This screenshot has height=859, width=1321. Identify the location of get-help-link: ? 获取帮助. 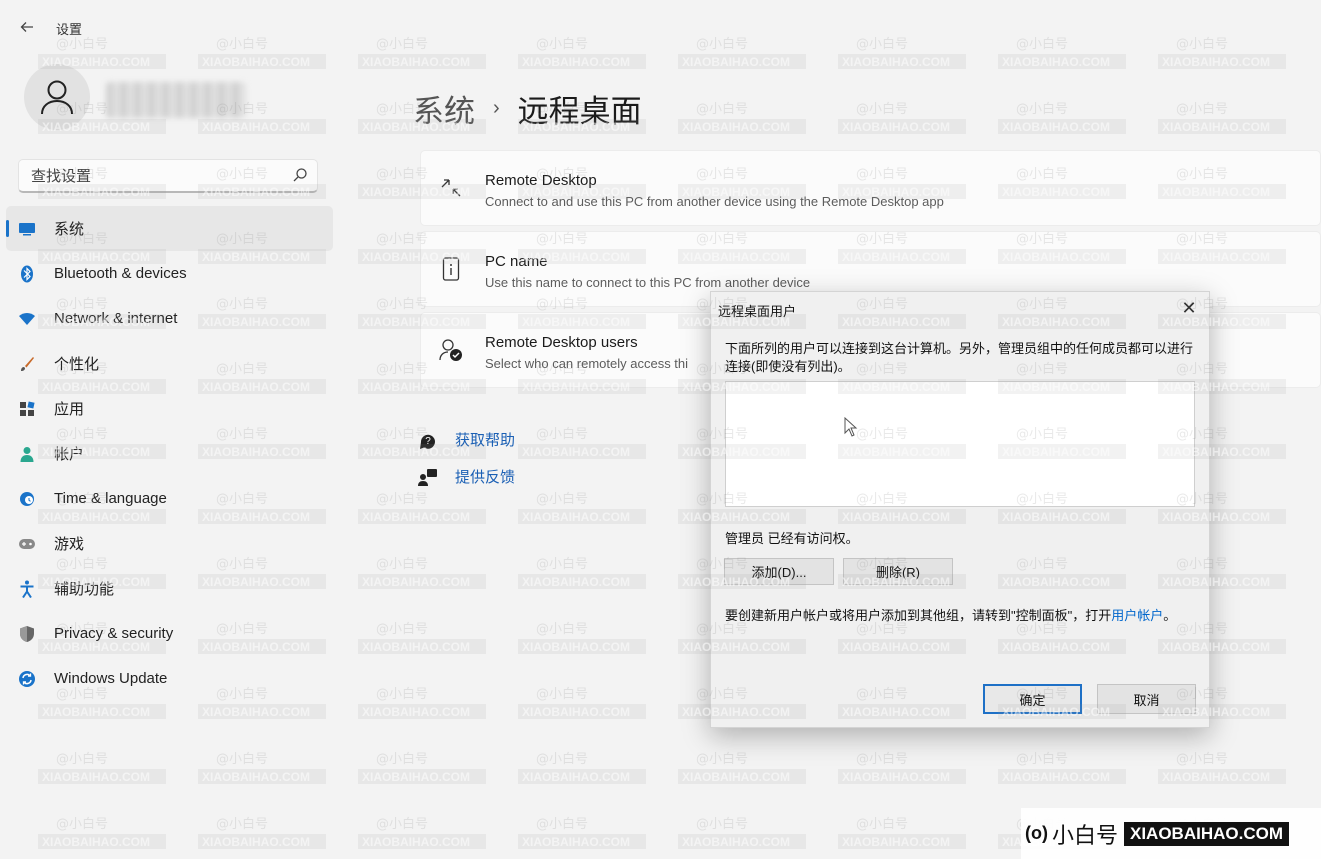
(466, 439).